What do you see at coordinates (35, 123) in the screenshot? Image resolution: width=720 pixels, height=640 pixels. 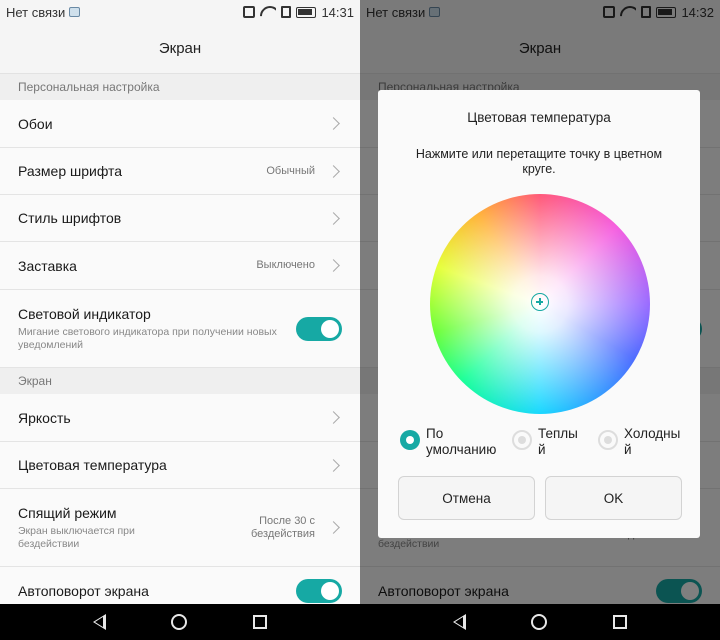 I see `setting-label: Обои` at bounding box center [35, 123].